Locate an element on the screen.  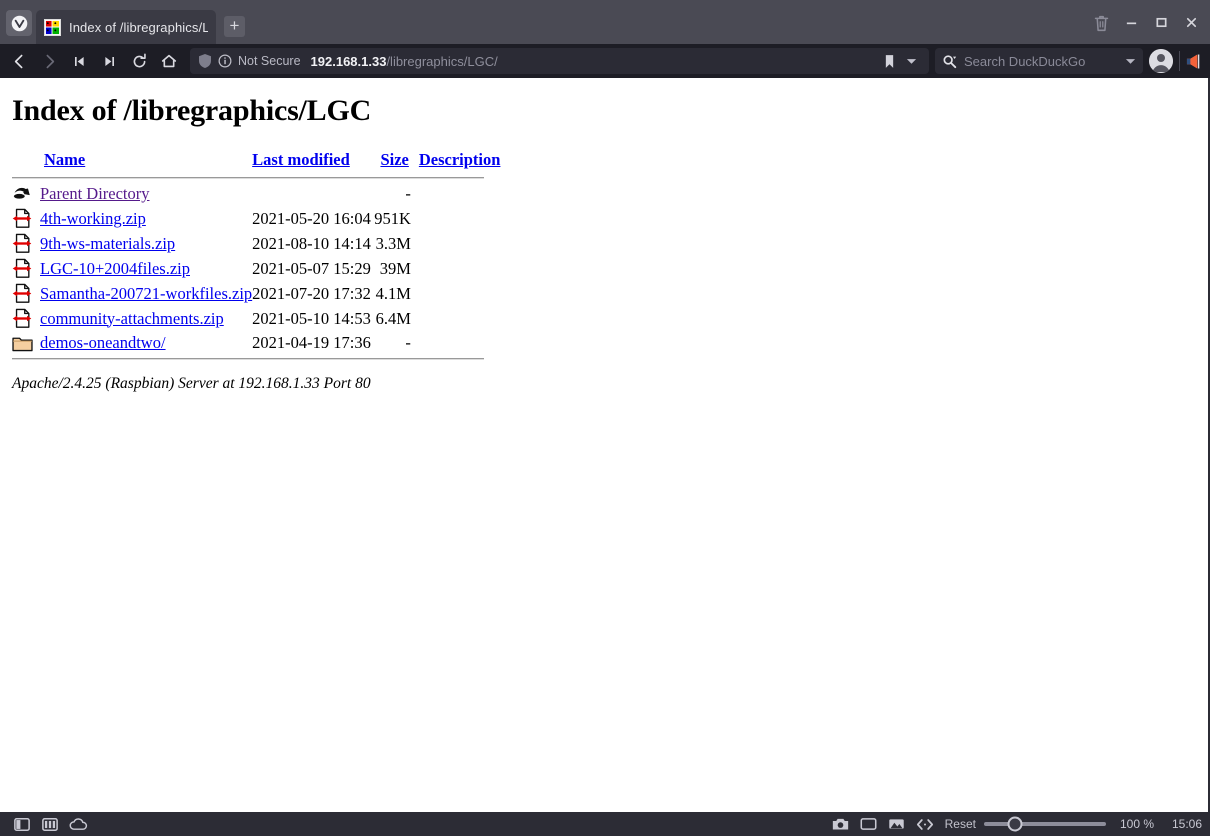
new-tab-button: + is located at coordinates (234, 26).